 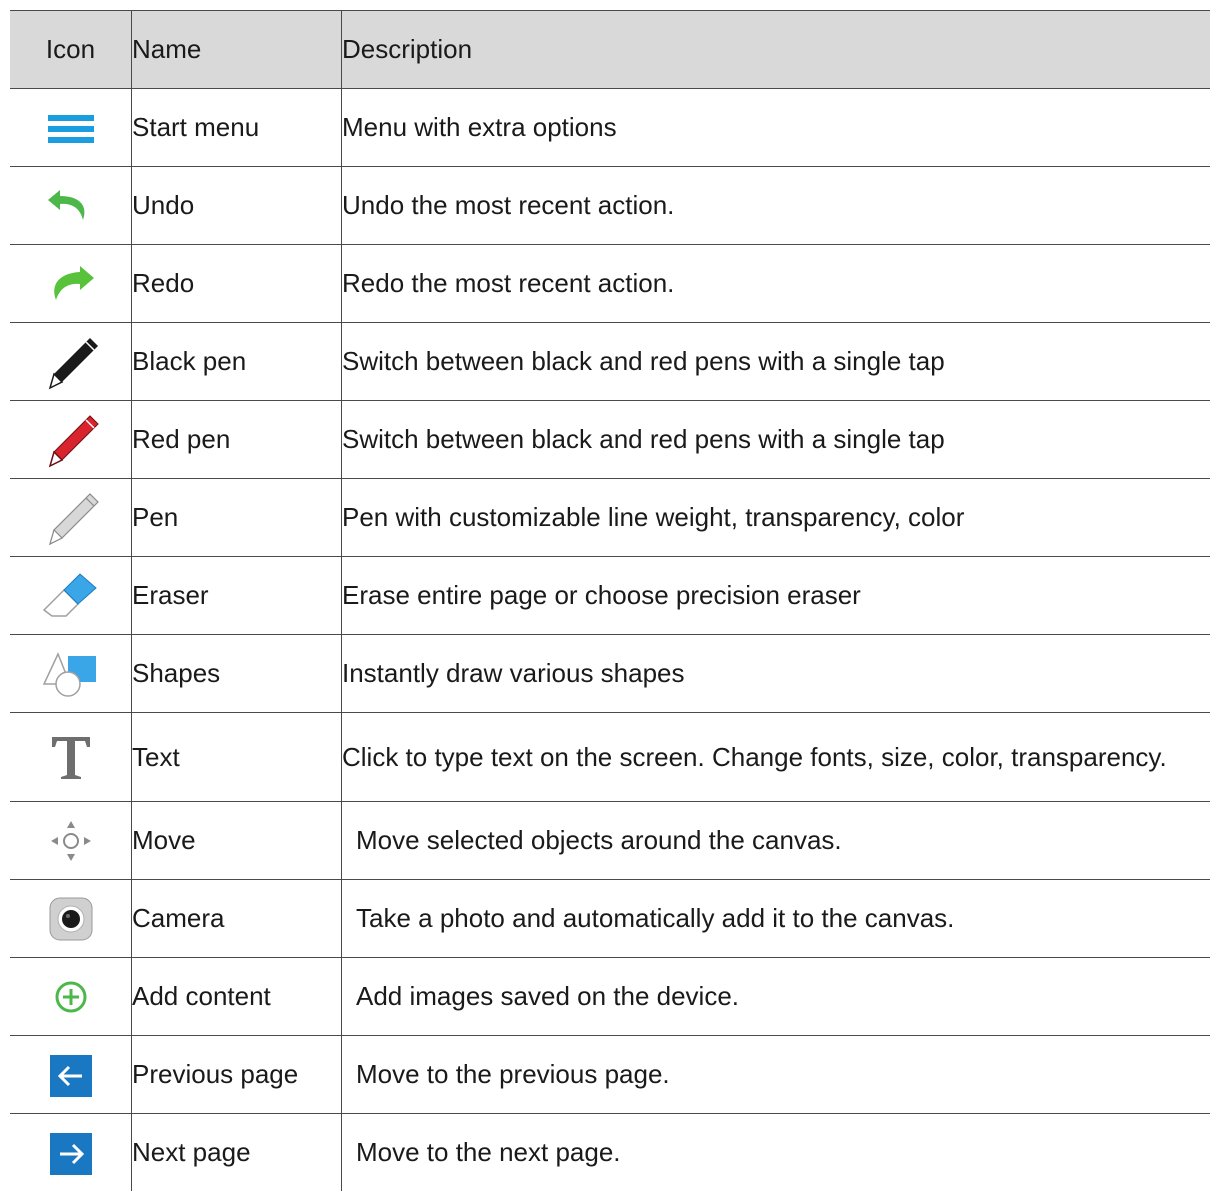 I want to click on row-description: Move selected objects around the canvas., so click(x=776, y=841).